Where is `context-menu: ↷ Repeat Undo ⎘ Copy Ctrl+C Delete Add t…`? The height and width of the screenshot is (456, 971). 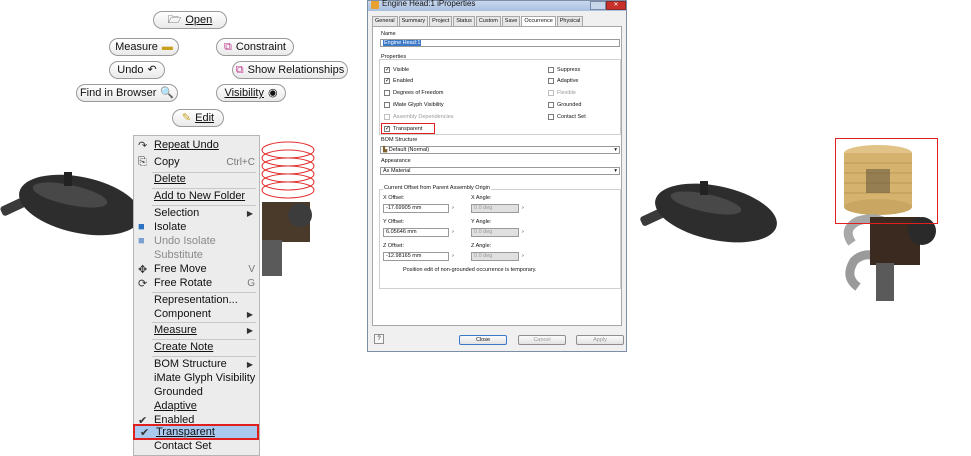 context-menu: ↷ Repeat Undo ⎘ Copy Ctrl+C Delete Add t… is located at coordinates (196, 295).